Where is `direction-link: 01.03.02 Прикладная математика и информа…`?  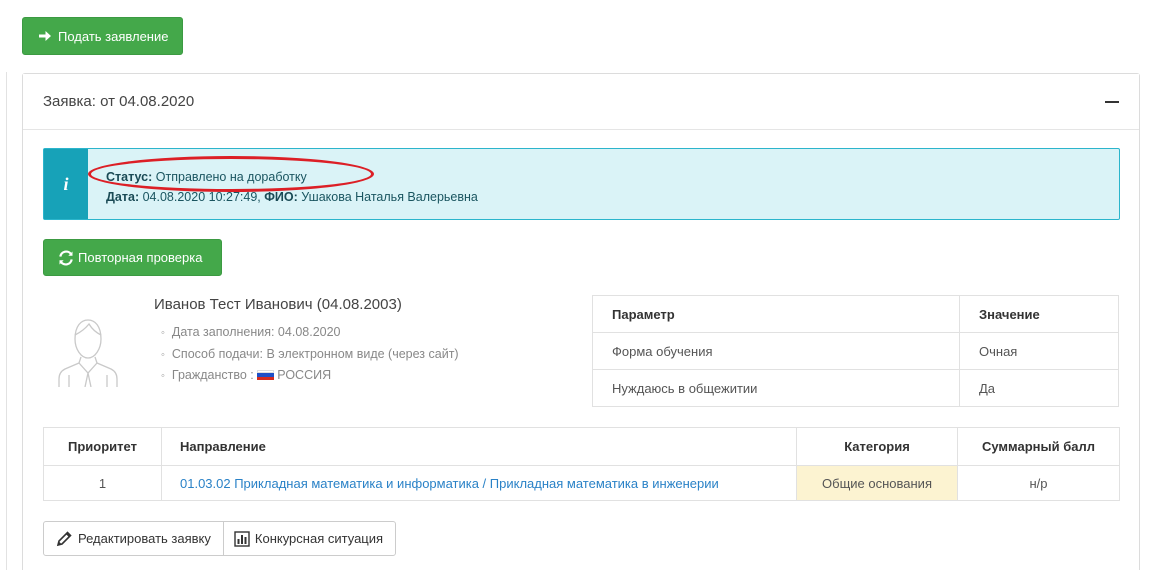 direction-link: 01.03.02 Прикладная математика и информа… is located at coordinates (449, 483).